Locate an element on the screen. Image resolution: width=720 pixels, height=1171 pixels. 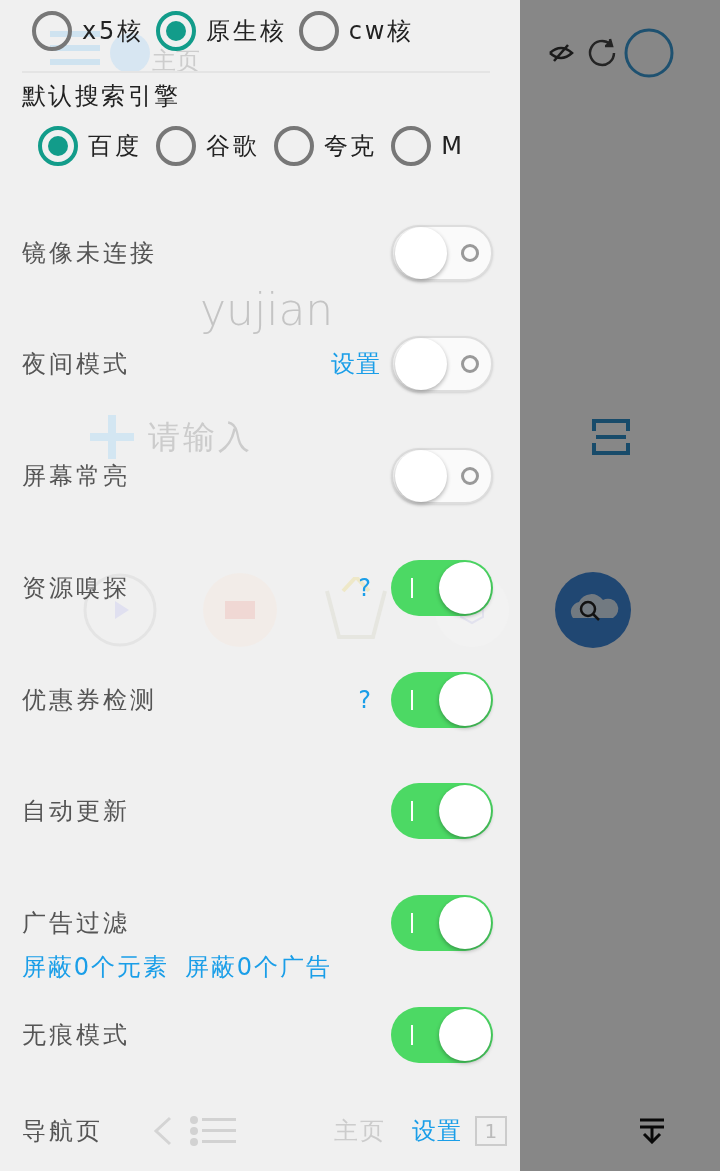
radio-label: M is located at coordinates (453, 146).